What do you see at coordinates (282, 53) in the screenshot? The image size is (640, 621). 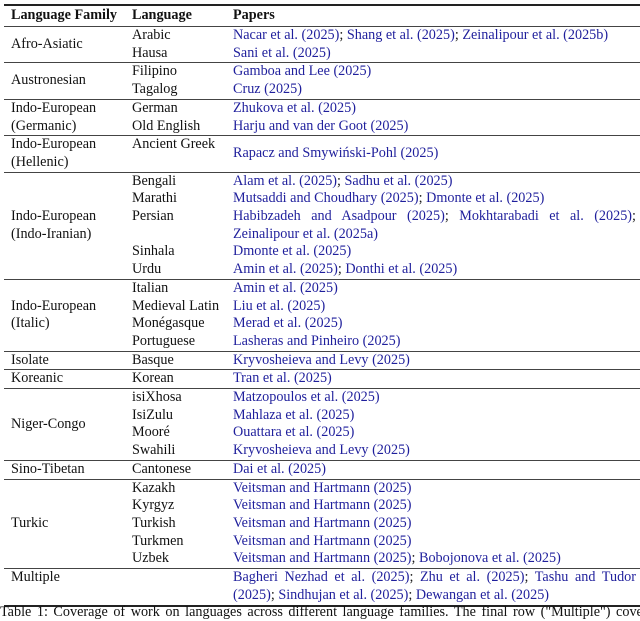 I see `citation-link: Sani et al. (2025)` at bounding box center [282, 53].